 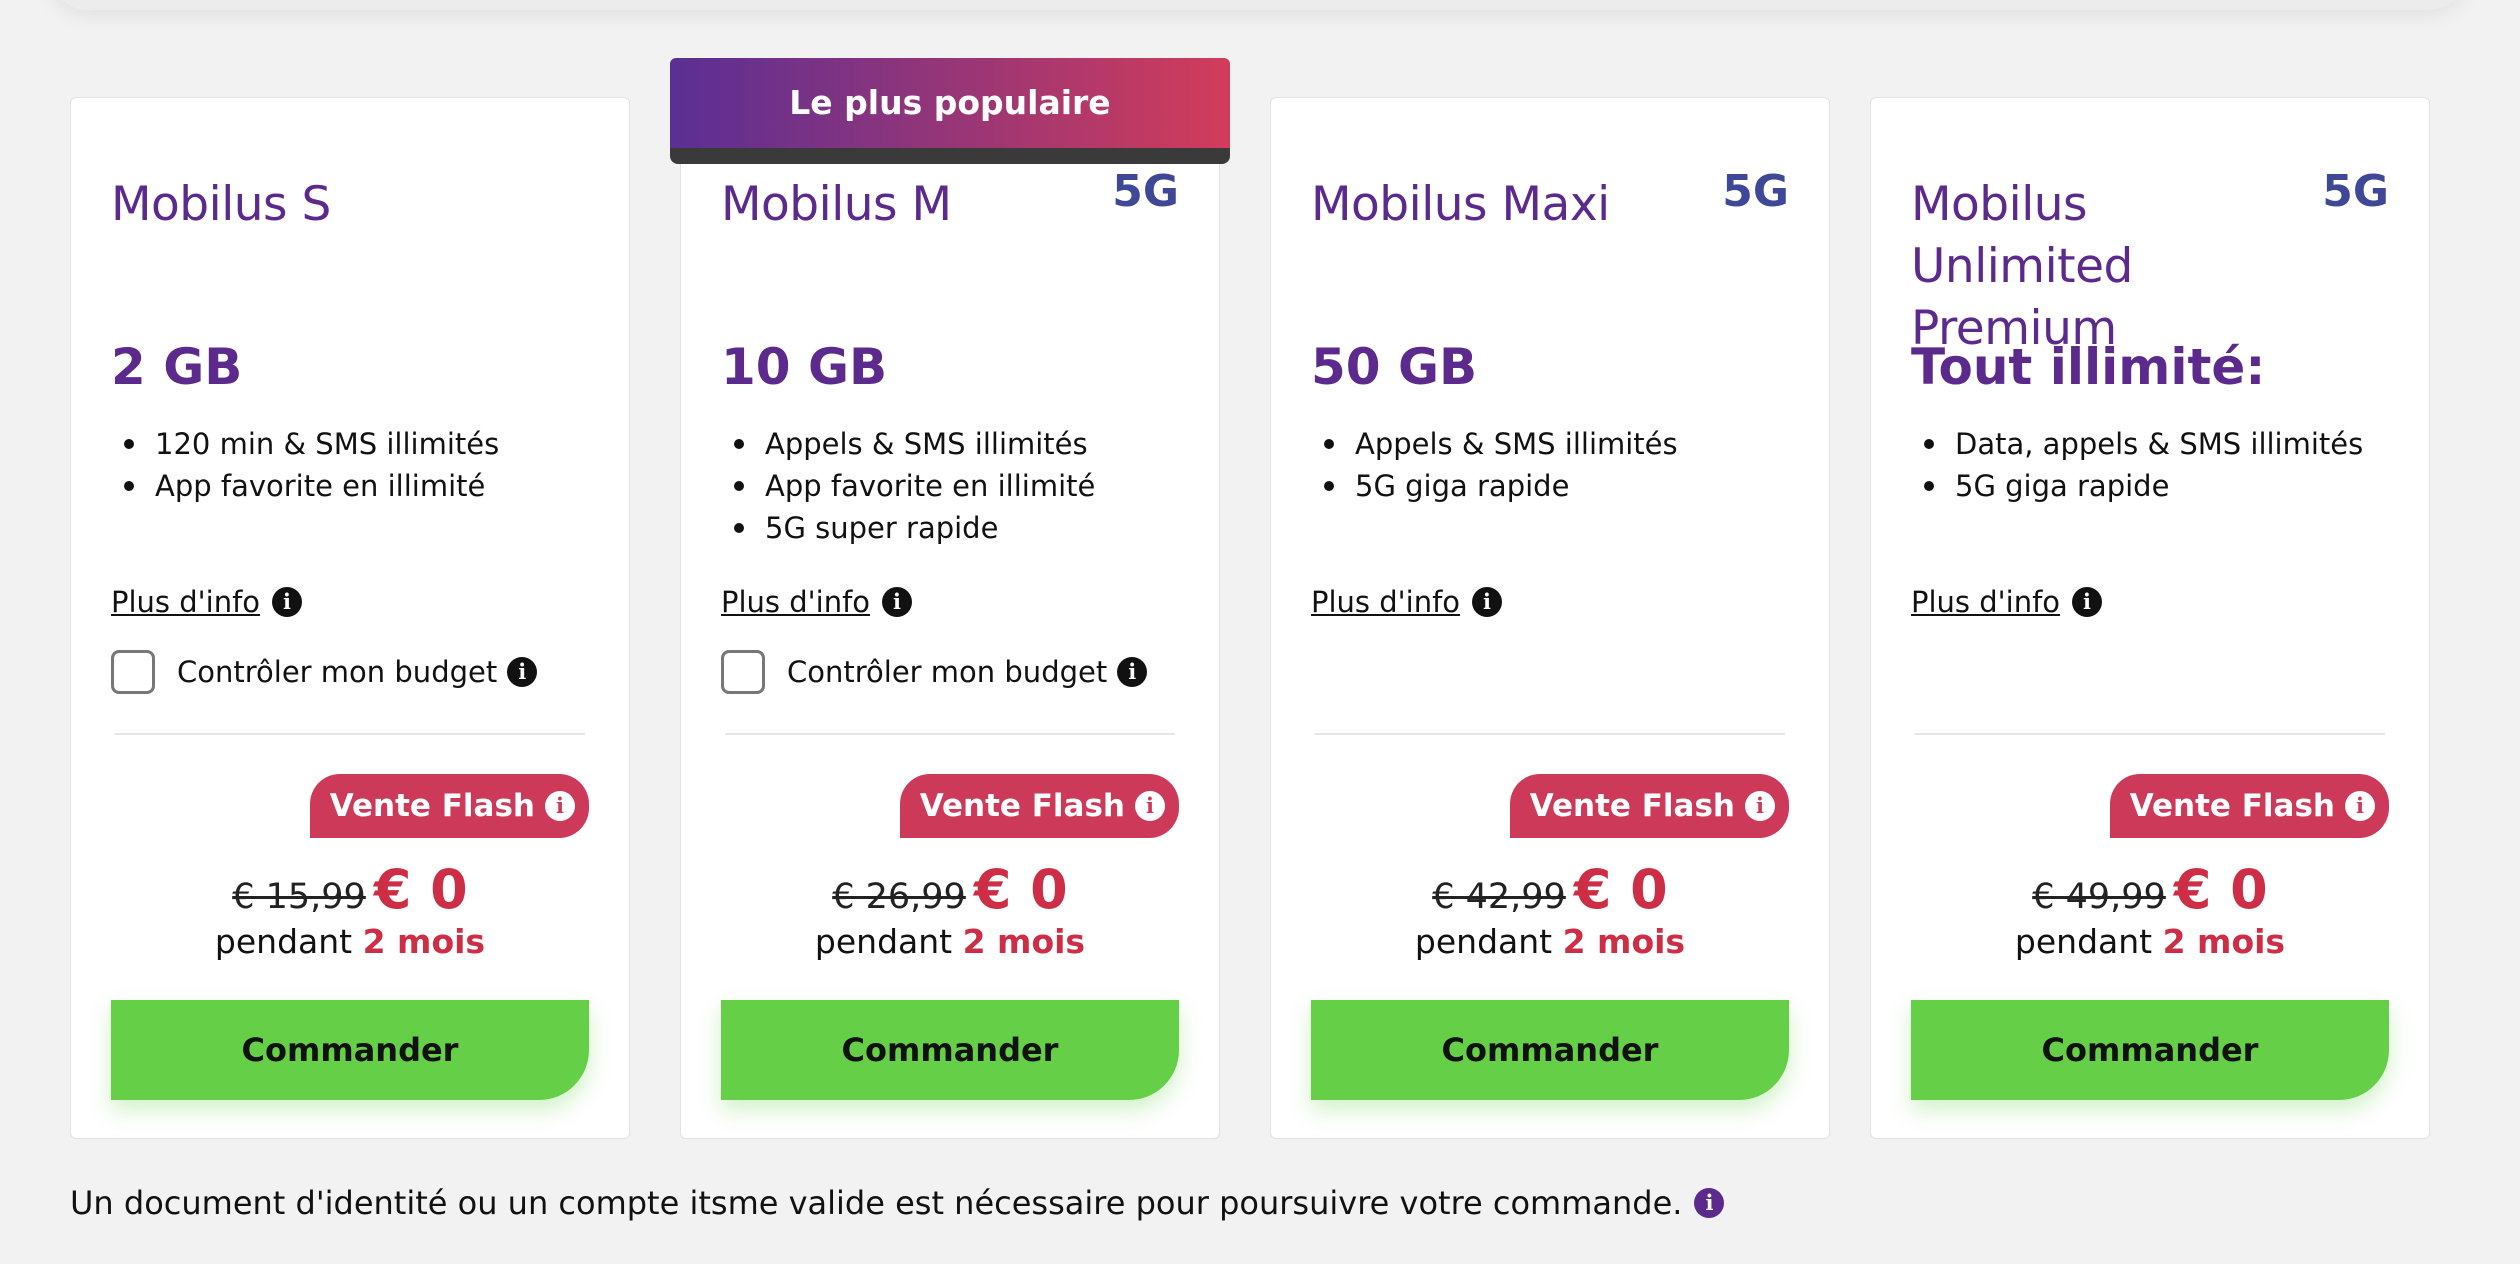 What do you see at coordinates (177, 367) in the screenshot?
I see `plan-data-amount: 2 GB` at bounding box center [177, 367].